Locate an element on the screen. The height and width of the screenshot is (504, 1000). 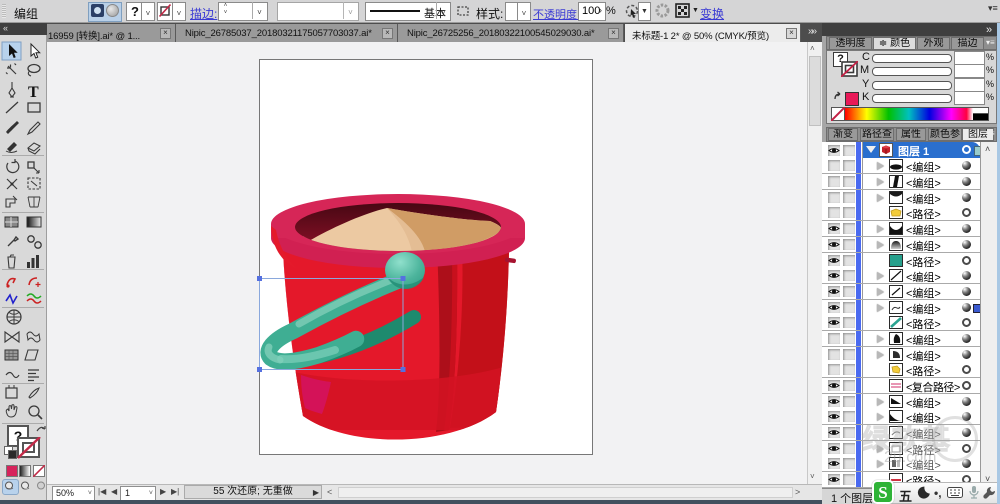
svg-text: T is located at coordinates (33, 92).